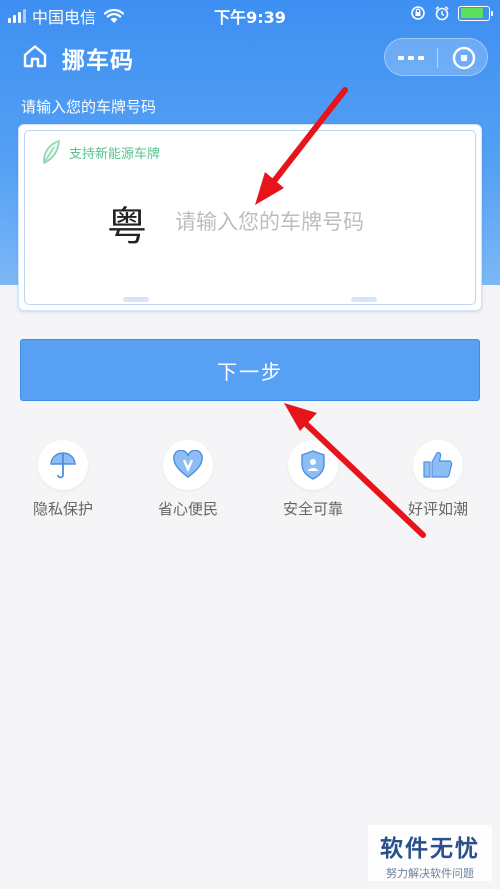  I want to click on umbrella-icon, so click(63, 465).